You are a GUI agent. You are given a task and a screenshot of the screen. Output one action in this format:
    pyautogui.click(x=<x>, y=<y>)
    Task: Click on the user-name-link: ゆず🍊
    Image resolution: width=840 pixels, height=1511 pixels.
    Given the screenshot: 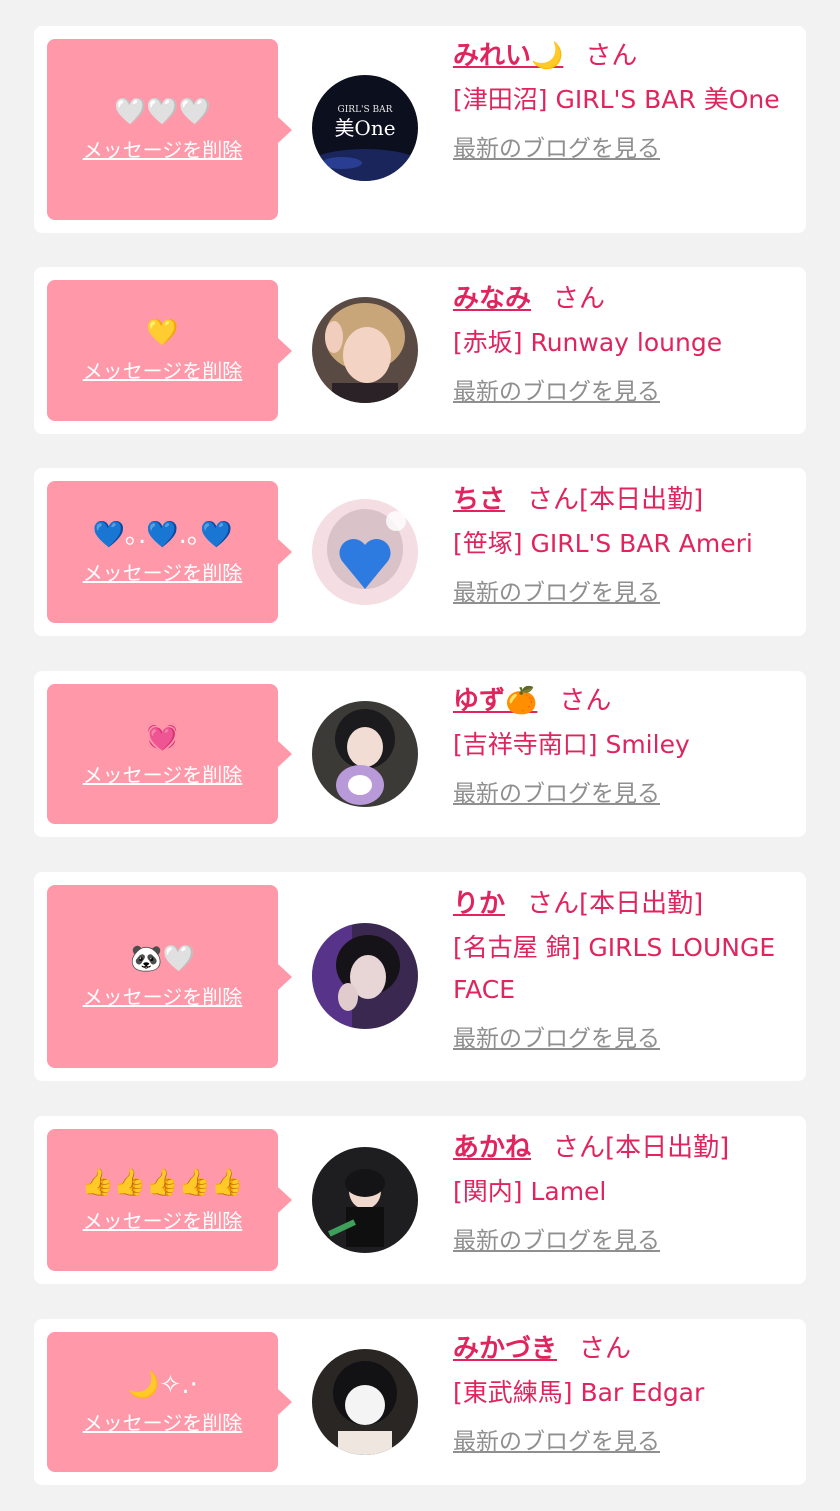 What is the action you would take?
    pyautogui.click(x=495, y=701)
    